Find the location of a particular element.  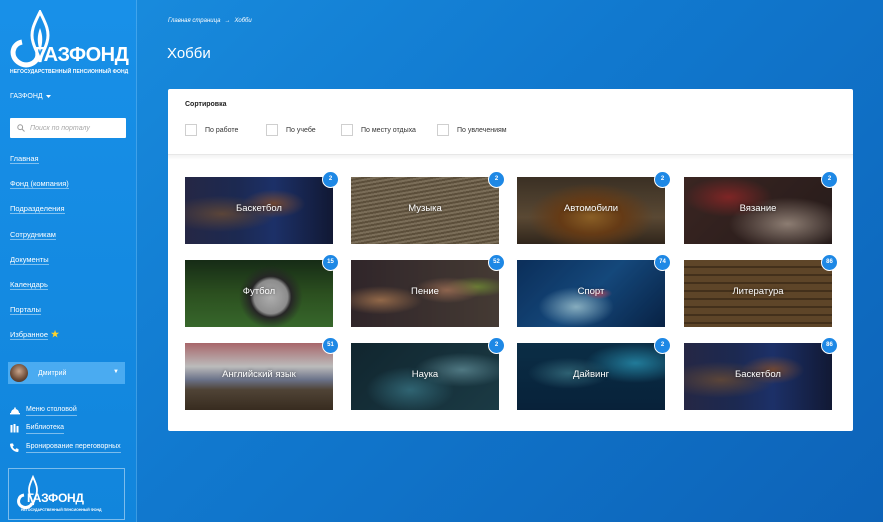

hobby-card-science: Наука 2 is located at coordinates (428, 373).